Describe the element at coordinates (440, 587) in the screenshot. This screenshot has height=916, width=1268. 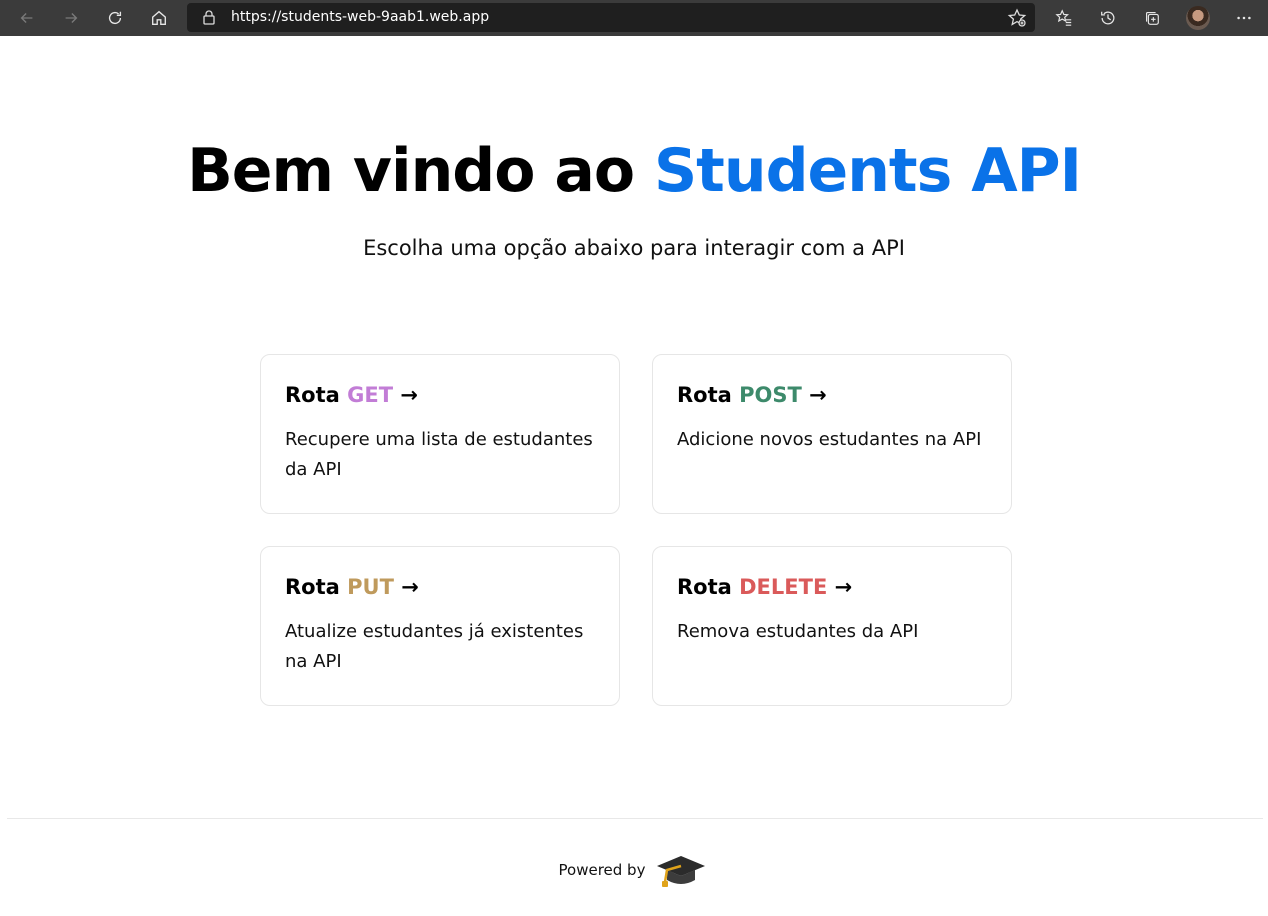
I see `card-title: Rota PUT →` at that location.